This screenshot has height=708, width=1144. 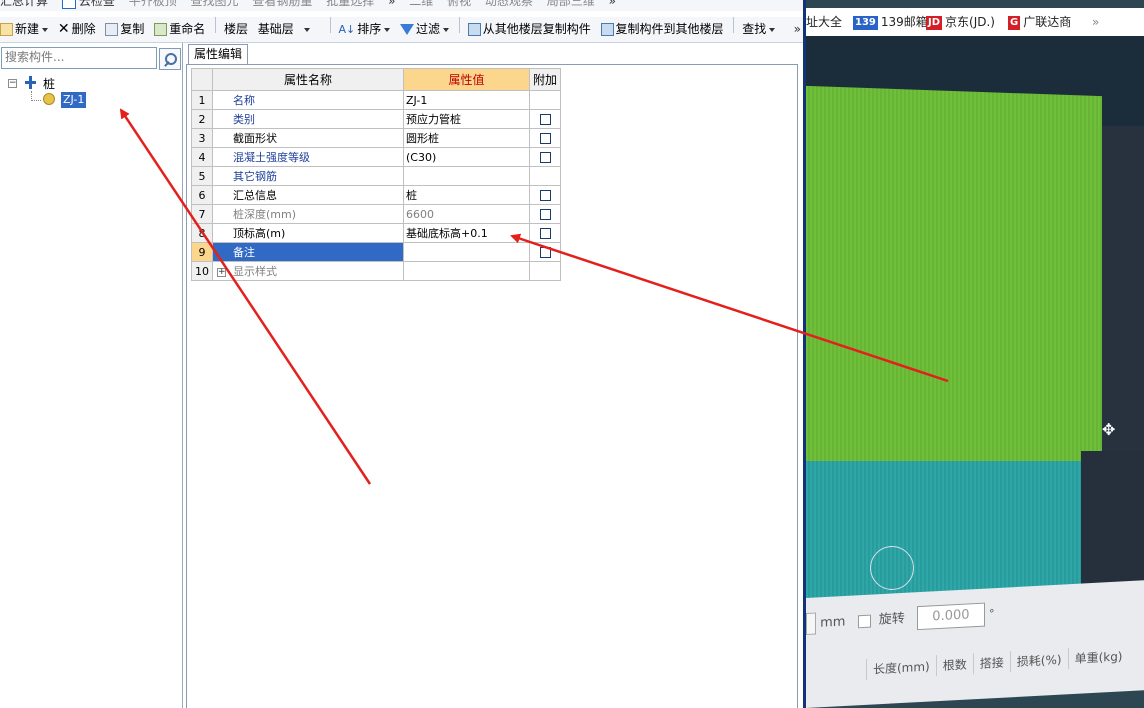 What do you see at coordinates (992, 614) in the screenshot?
I see `degree-label: °` at bounding box center [992, 614].